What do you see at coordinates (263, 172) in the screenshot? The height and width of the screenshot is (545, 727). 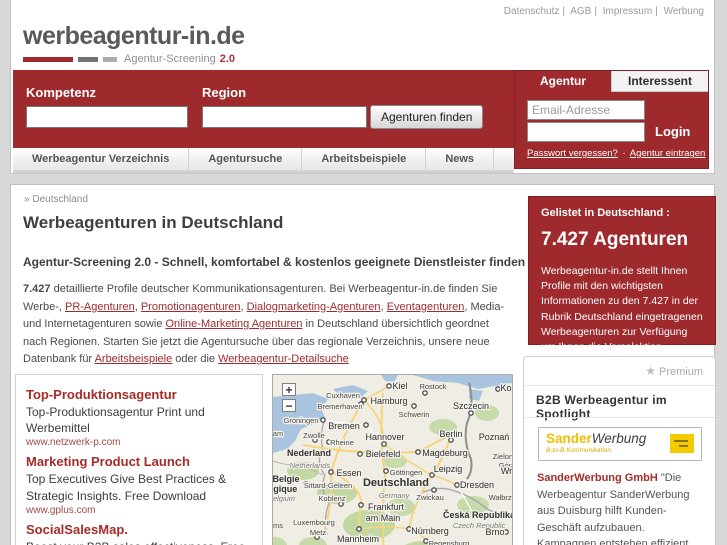 I see `nav-shadow` at bounding box center [263, 172].